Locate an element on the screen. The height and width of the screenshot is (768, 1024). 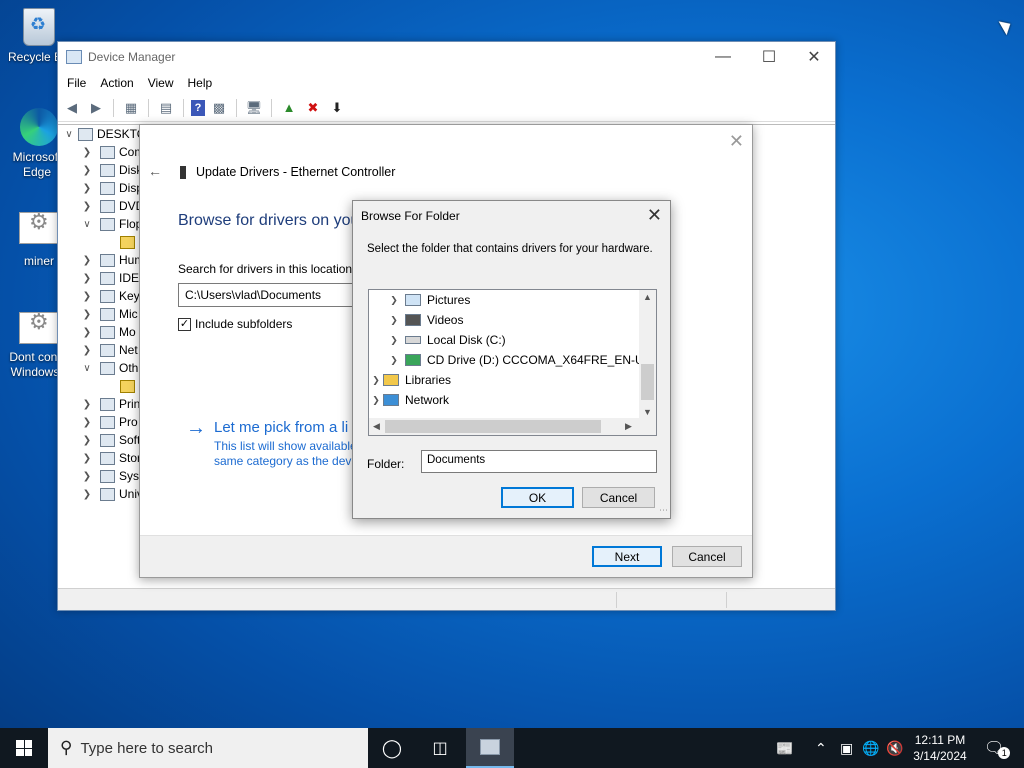
ok-button: OK is located at coordinates (537, 497).